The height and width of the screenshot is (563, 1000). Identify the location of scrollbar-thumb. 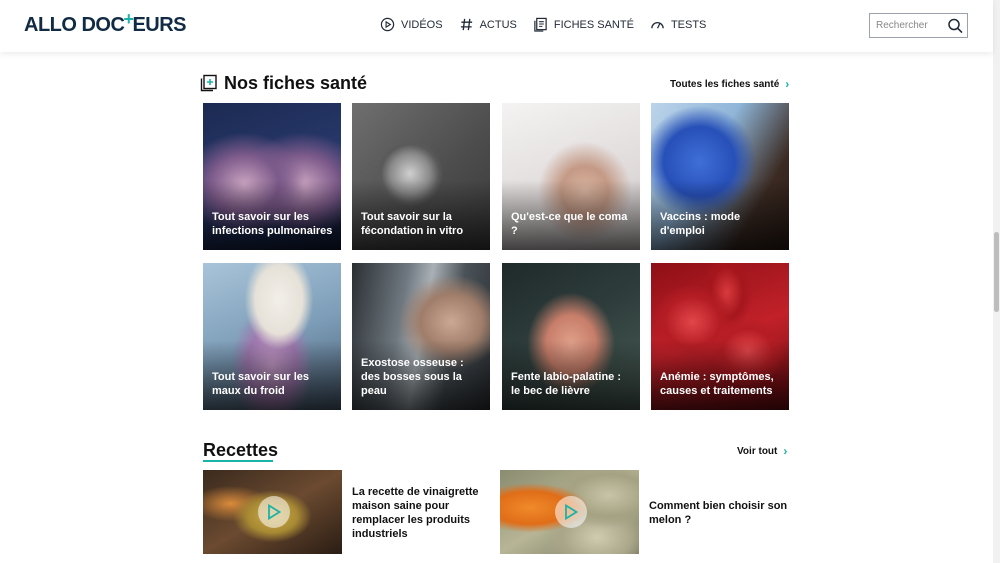
(996, 272).